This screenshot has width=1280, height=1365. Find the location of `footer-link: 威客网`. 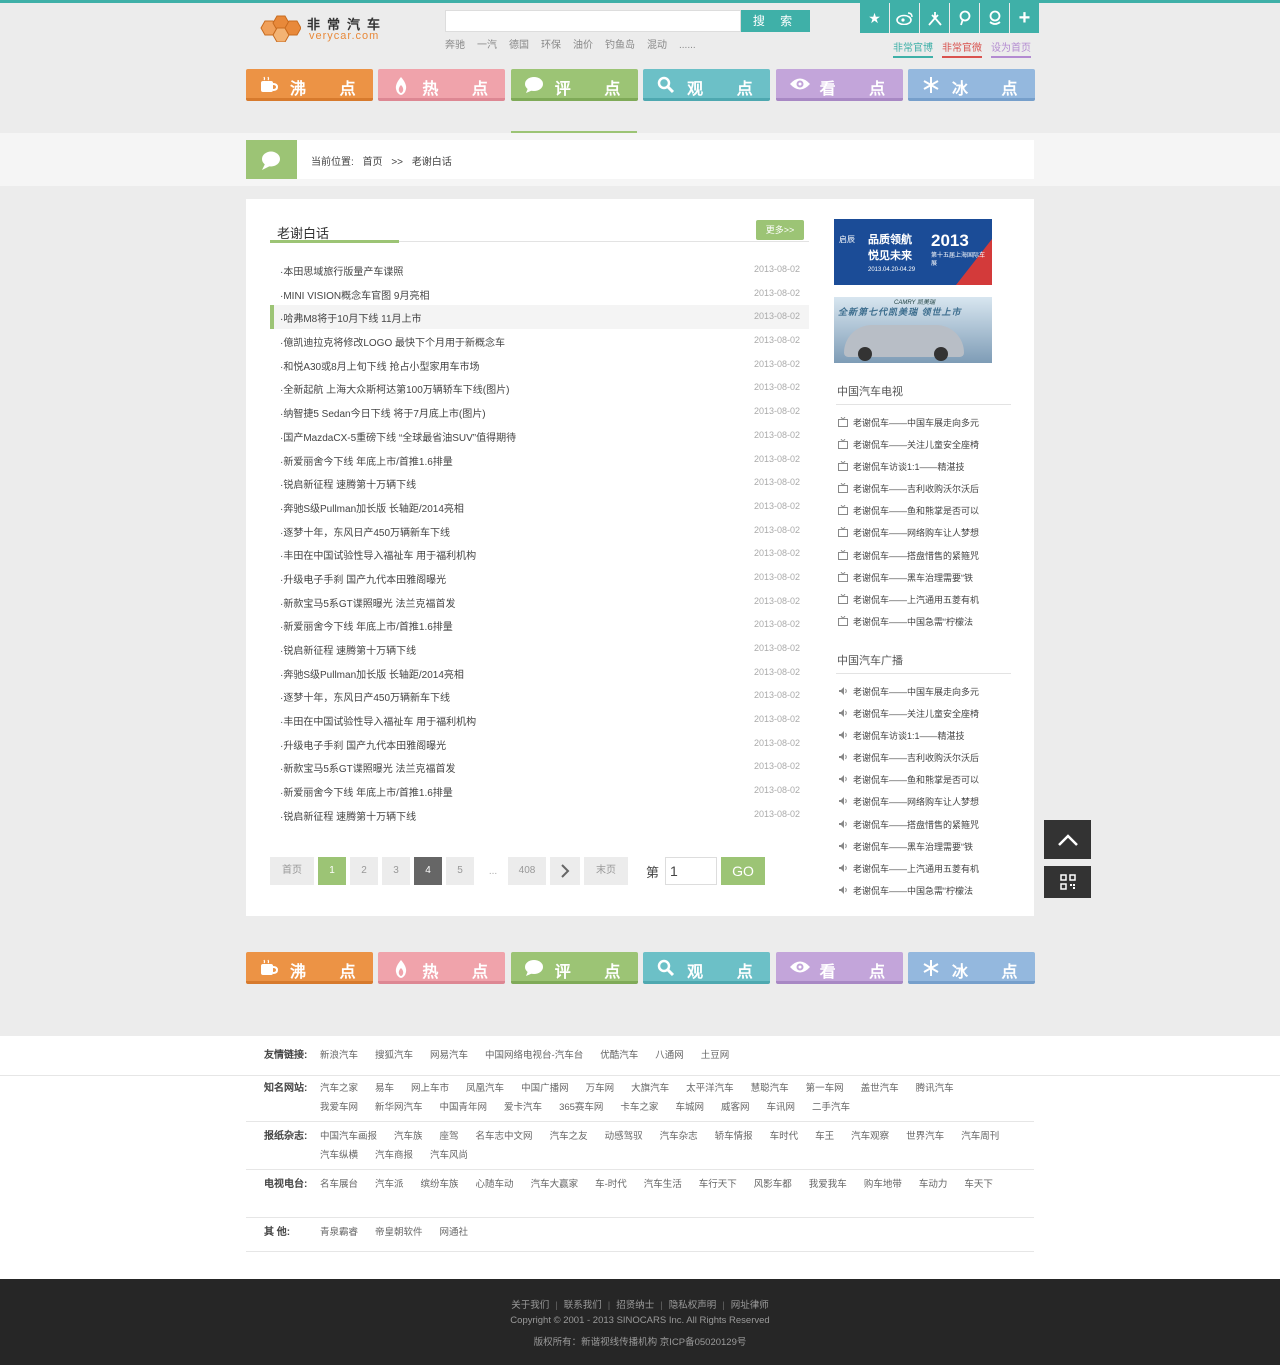

footer-link: 威客网 is located at coordinates (735, 1107).